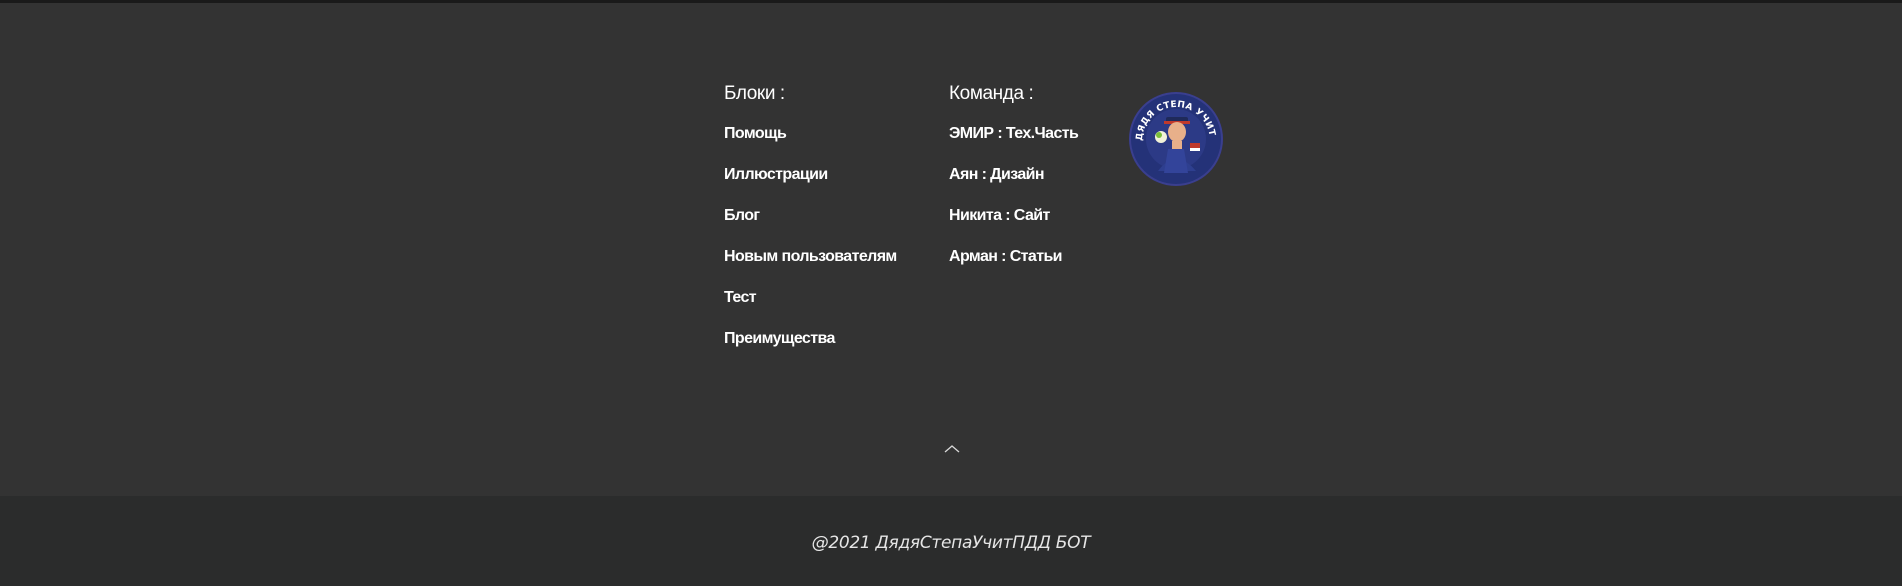 The height and width of the screenshot is (586, 1902). Describe the element at coordinates (742, 215) in the screenshot. I see `link-blog: Блог` at that location.